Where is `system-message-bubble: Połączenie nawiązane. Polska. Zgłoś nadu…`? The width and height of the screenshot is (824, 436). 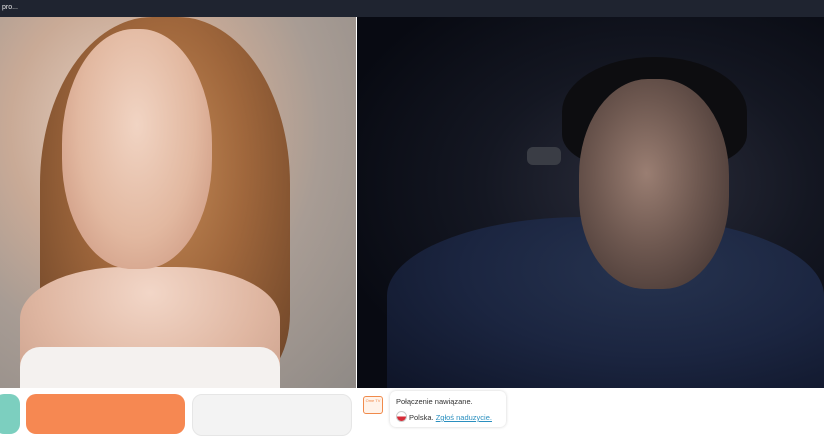
system-message-bubble: Połączenie nawiązane. Polska. Zgłoś nadu… is located at coordinates (448, 409).